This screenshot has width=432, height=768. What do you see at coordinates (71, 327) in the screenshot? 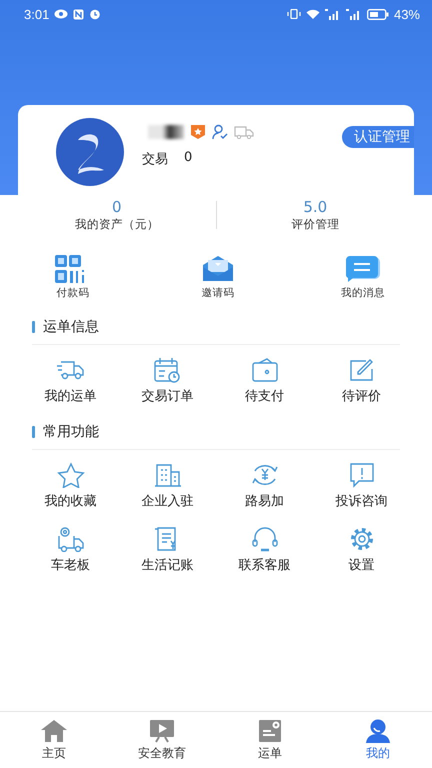
I see `section-title: 运单信息` at bounding box center [71, 327].